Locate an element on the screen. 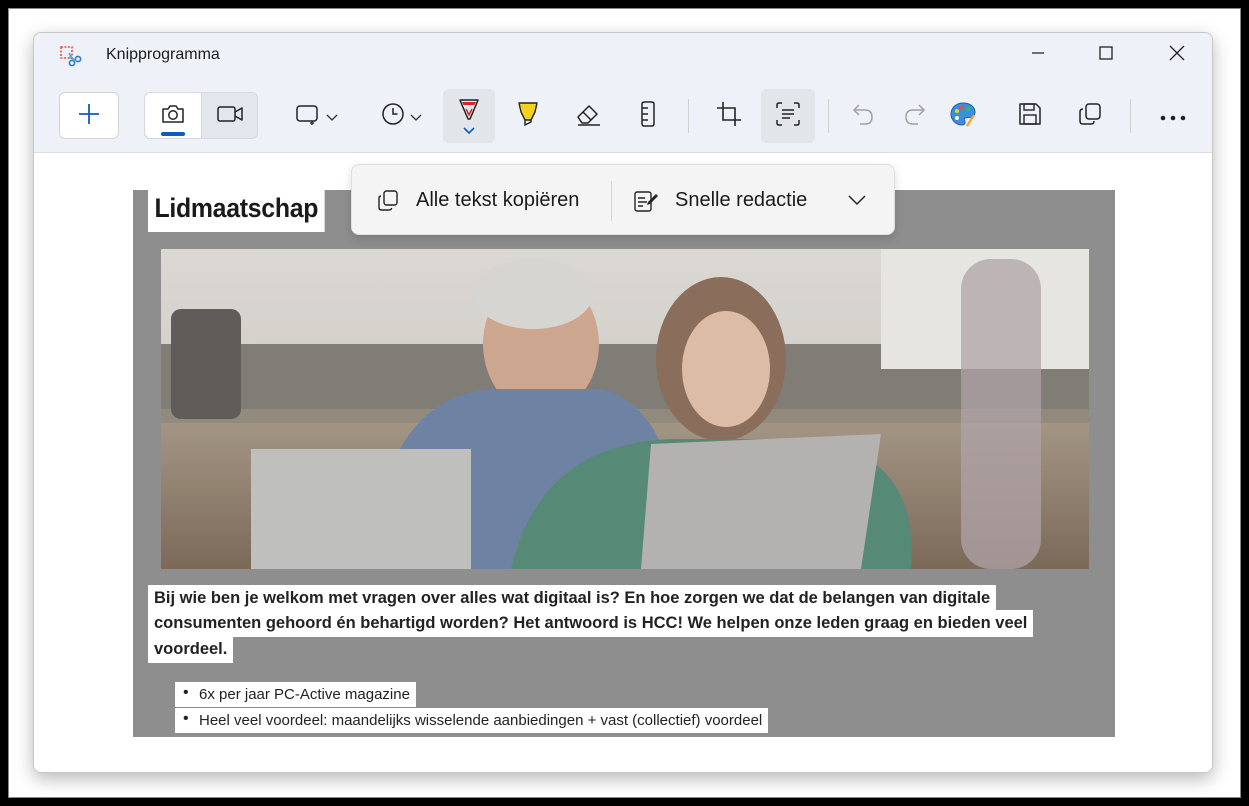 This screenshot has height=806, width=1249. maximize-icon is located at coordinates (1106, 55).